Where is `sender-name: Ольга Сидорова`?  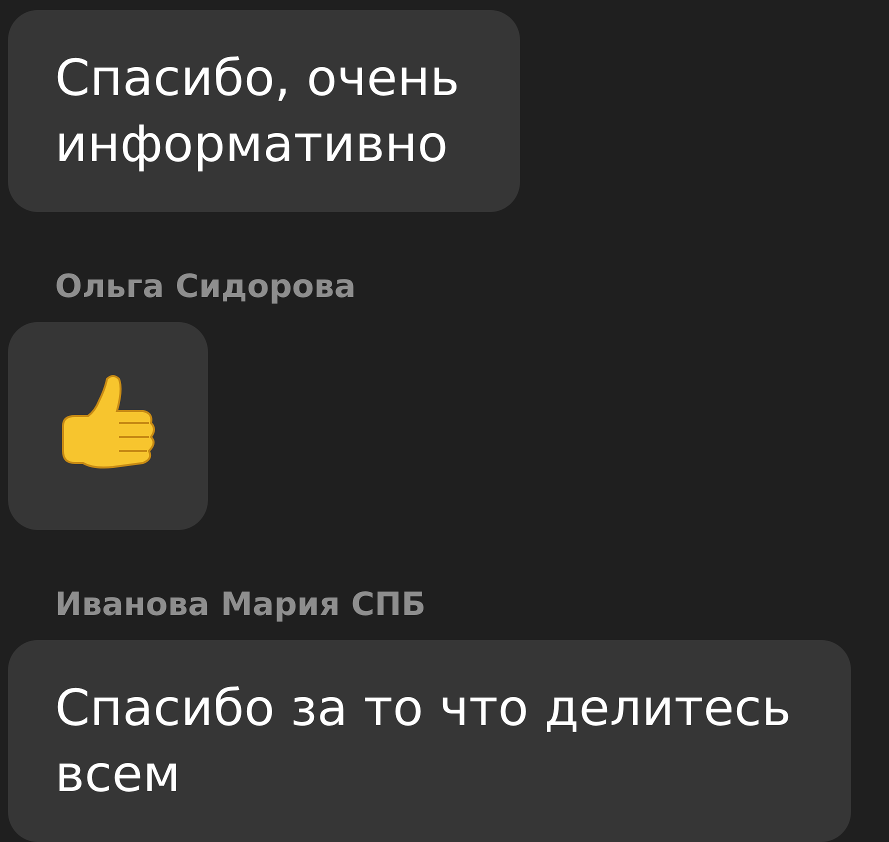 sender-name: Ольга Сидорова is located at coordinates (205, 286).